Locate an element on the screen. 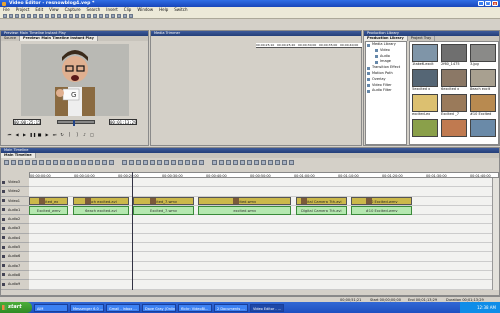 This screenshot has height=313, width=500. minimize-button: _ is located at coordinates (481, 3).